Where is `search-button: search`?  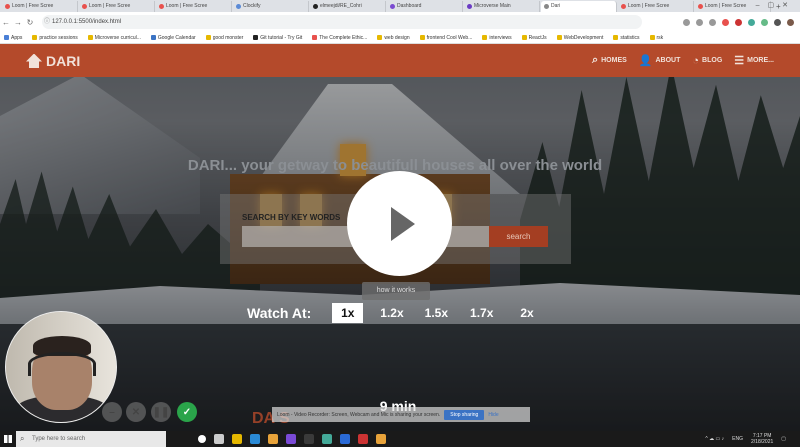
search-button: search is located at coordinates (518, 236).